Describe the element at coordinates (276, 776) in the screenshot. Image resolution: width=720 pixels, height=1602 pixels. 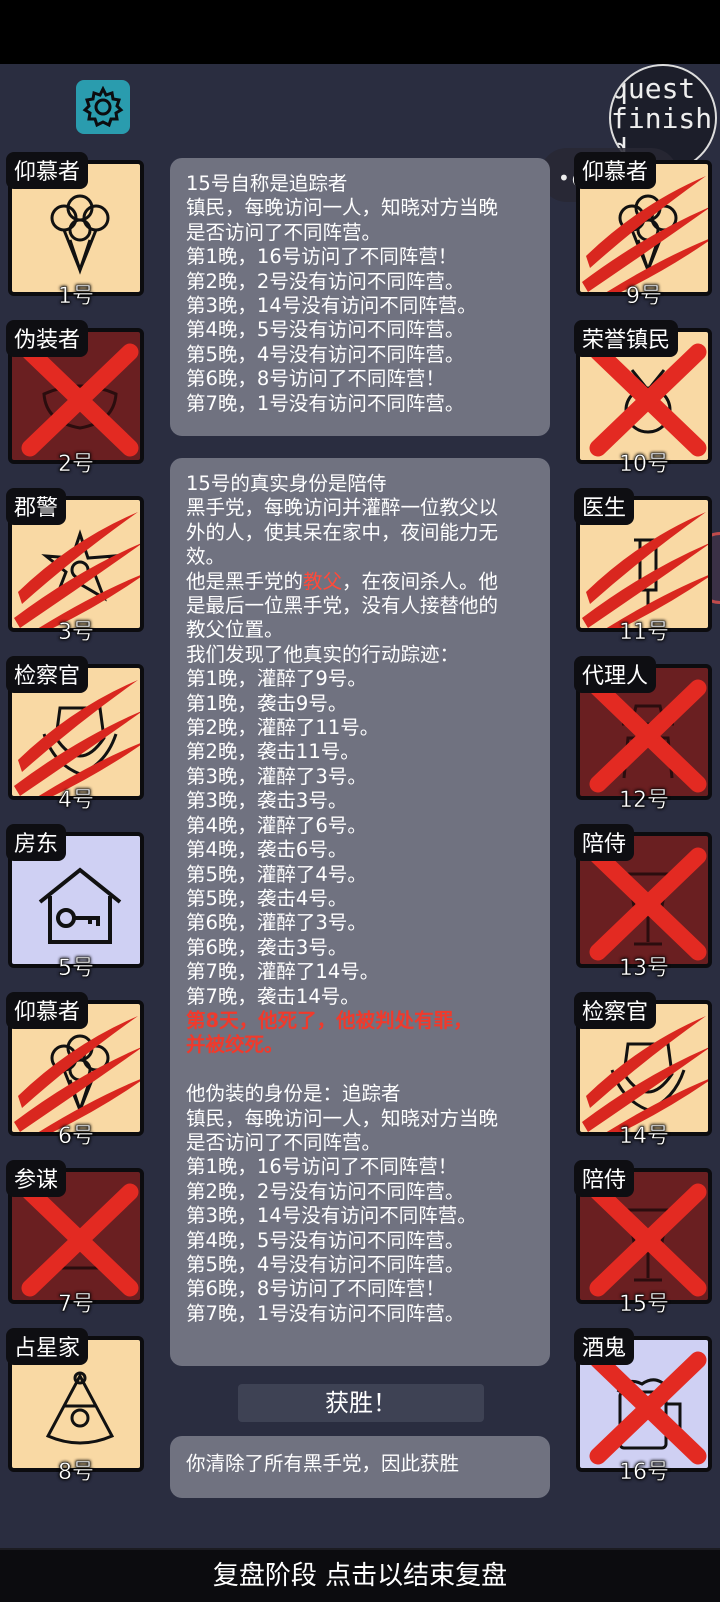
I see `text-line: 第3晚，灌醉了3号。` at that location.